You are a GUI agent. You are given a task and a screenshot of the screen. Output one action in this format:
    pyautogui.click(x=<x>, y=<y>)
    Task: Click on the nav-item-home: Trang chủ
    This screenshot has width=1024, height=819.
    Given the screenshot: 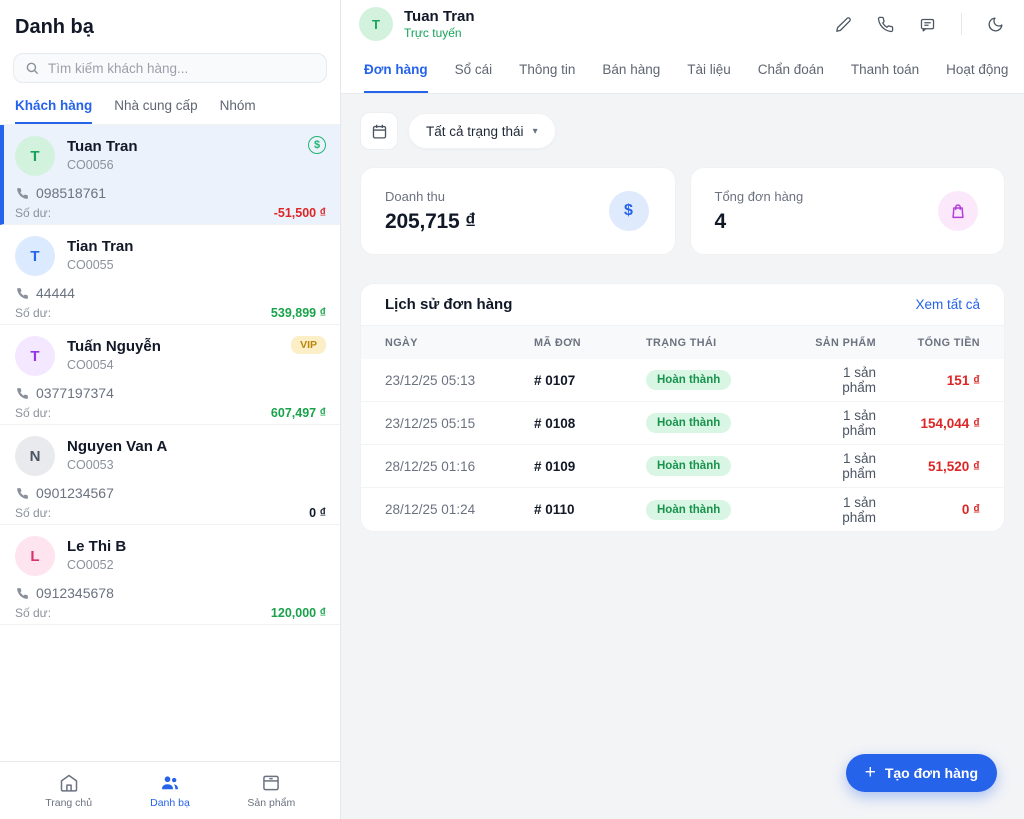 What is the action you would take?
    pyautogui.click(x=69, y=791)
    